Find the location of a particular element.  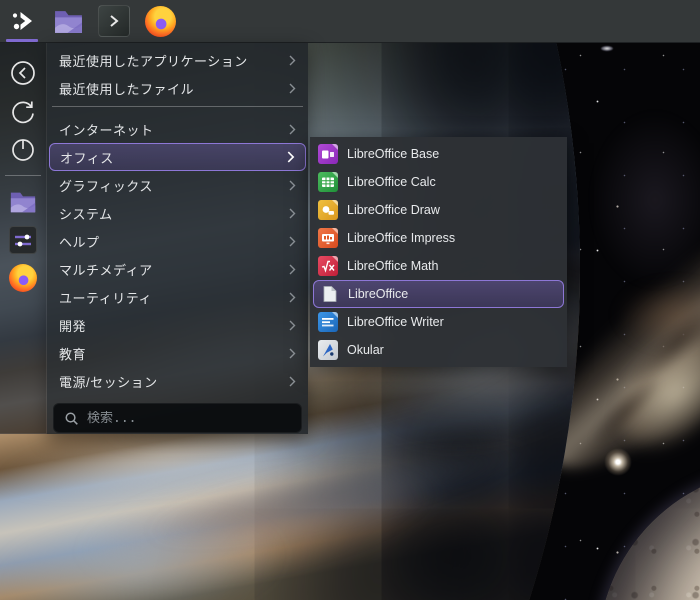

active-indicator is located at coordinates (22, 40).